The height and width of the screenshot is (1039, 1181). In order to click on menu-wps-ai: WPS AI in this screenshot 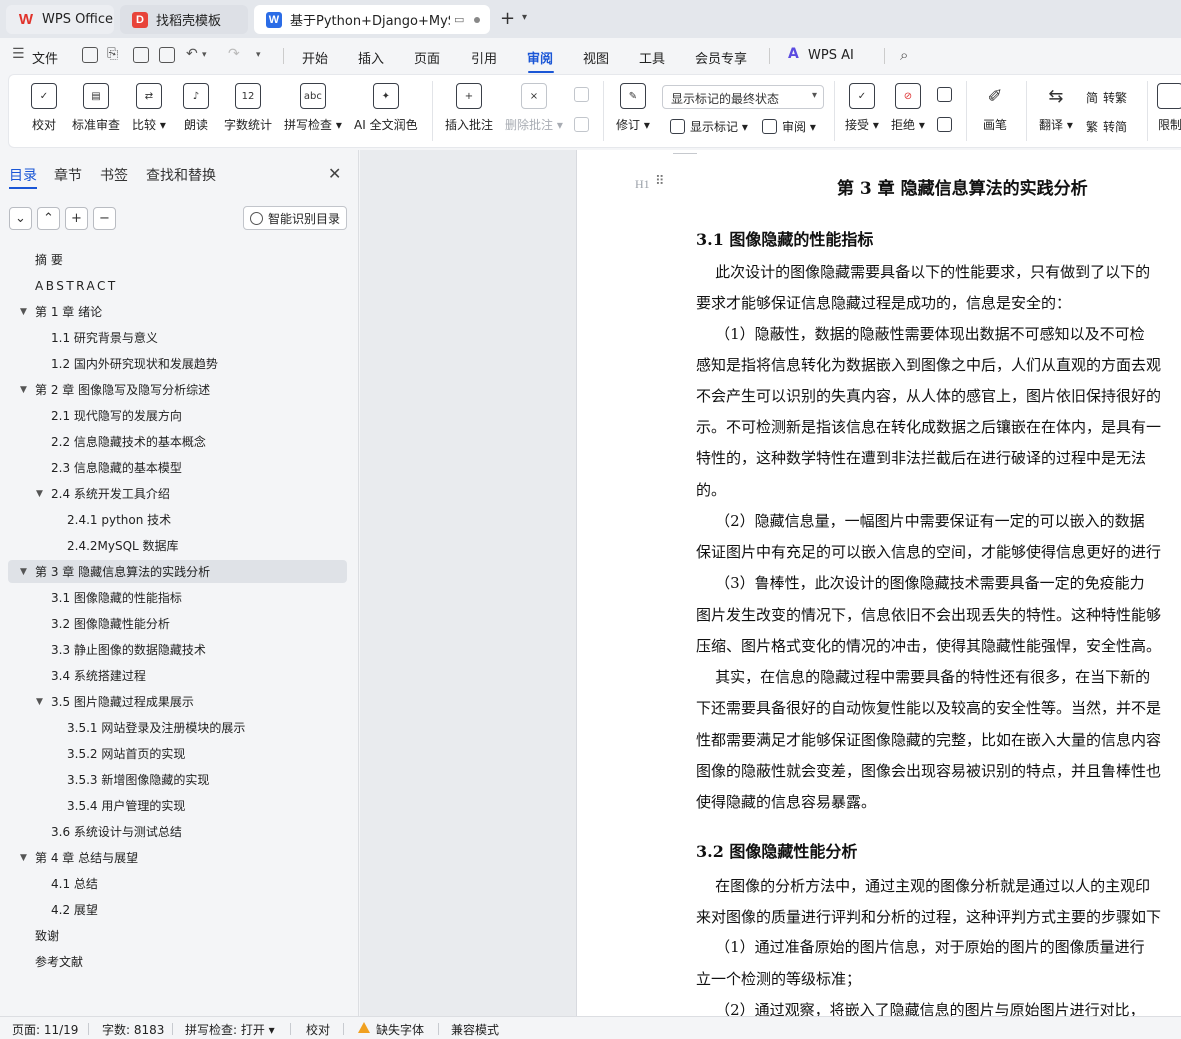, I will do `click(831, 55)`.